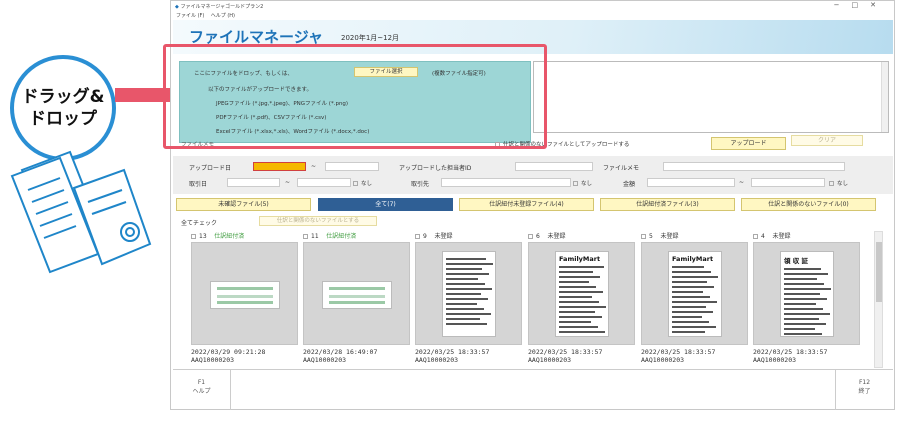  What do you see at coordinates (315, 236) in the screenshot?
I see `card-number: 11` at bounding box center [315, 236].